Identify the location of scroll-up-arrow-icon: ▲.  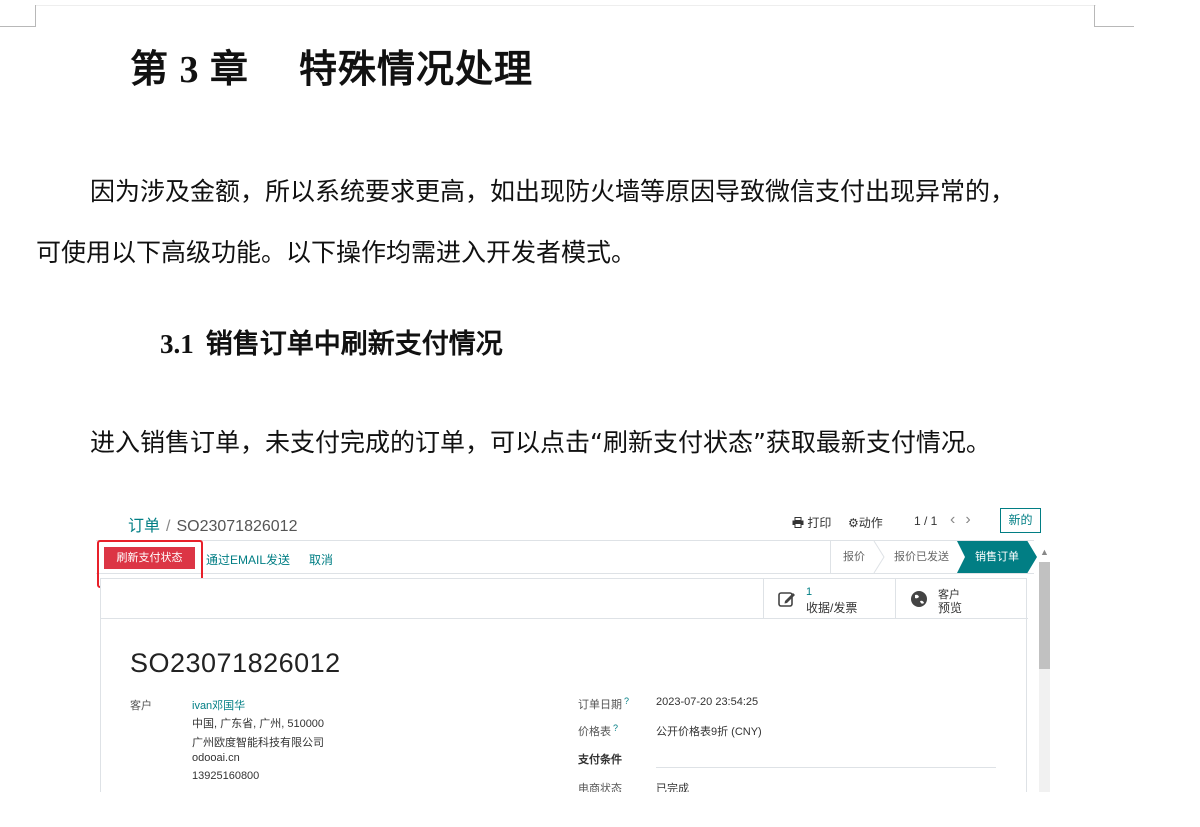
(1044, 552).